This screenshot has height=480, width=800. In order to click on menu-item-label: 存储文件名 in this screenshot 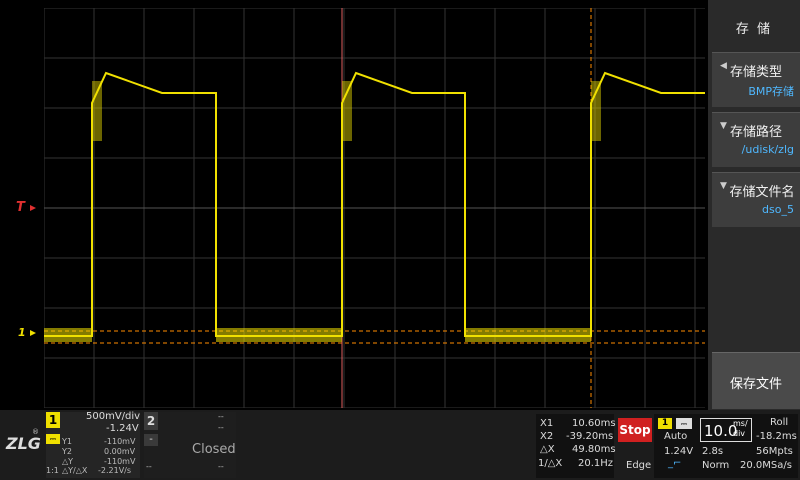, I will do `click(762, 192)`.